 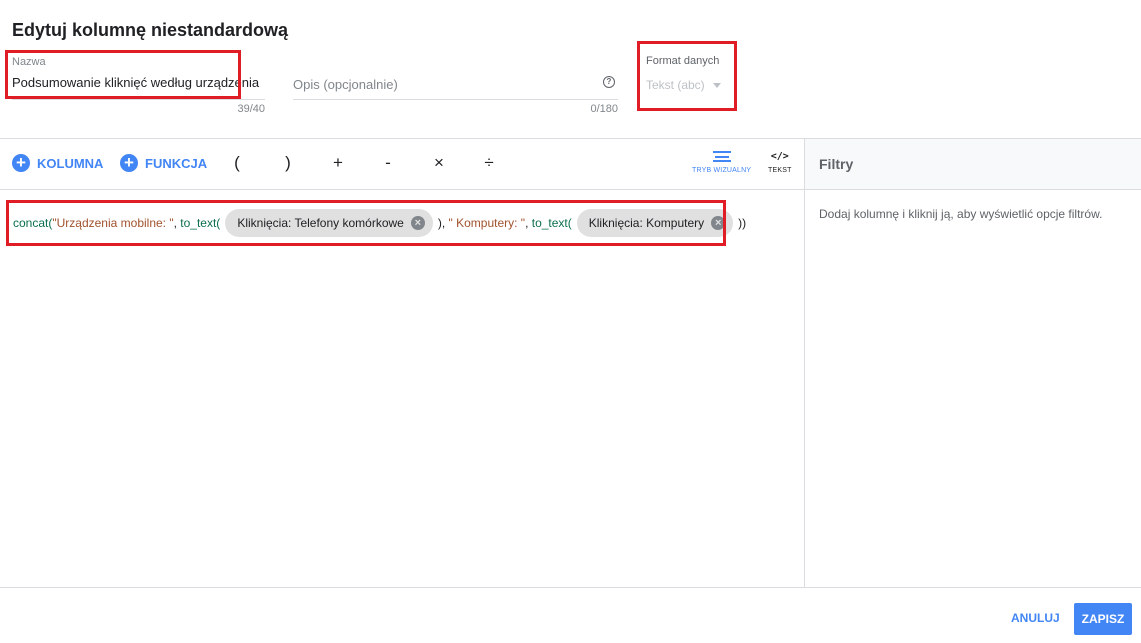 I want to click on multiply-button: ×, so click(x=439, y=163).